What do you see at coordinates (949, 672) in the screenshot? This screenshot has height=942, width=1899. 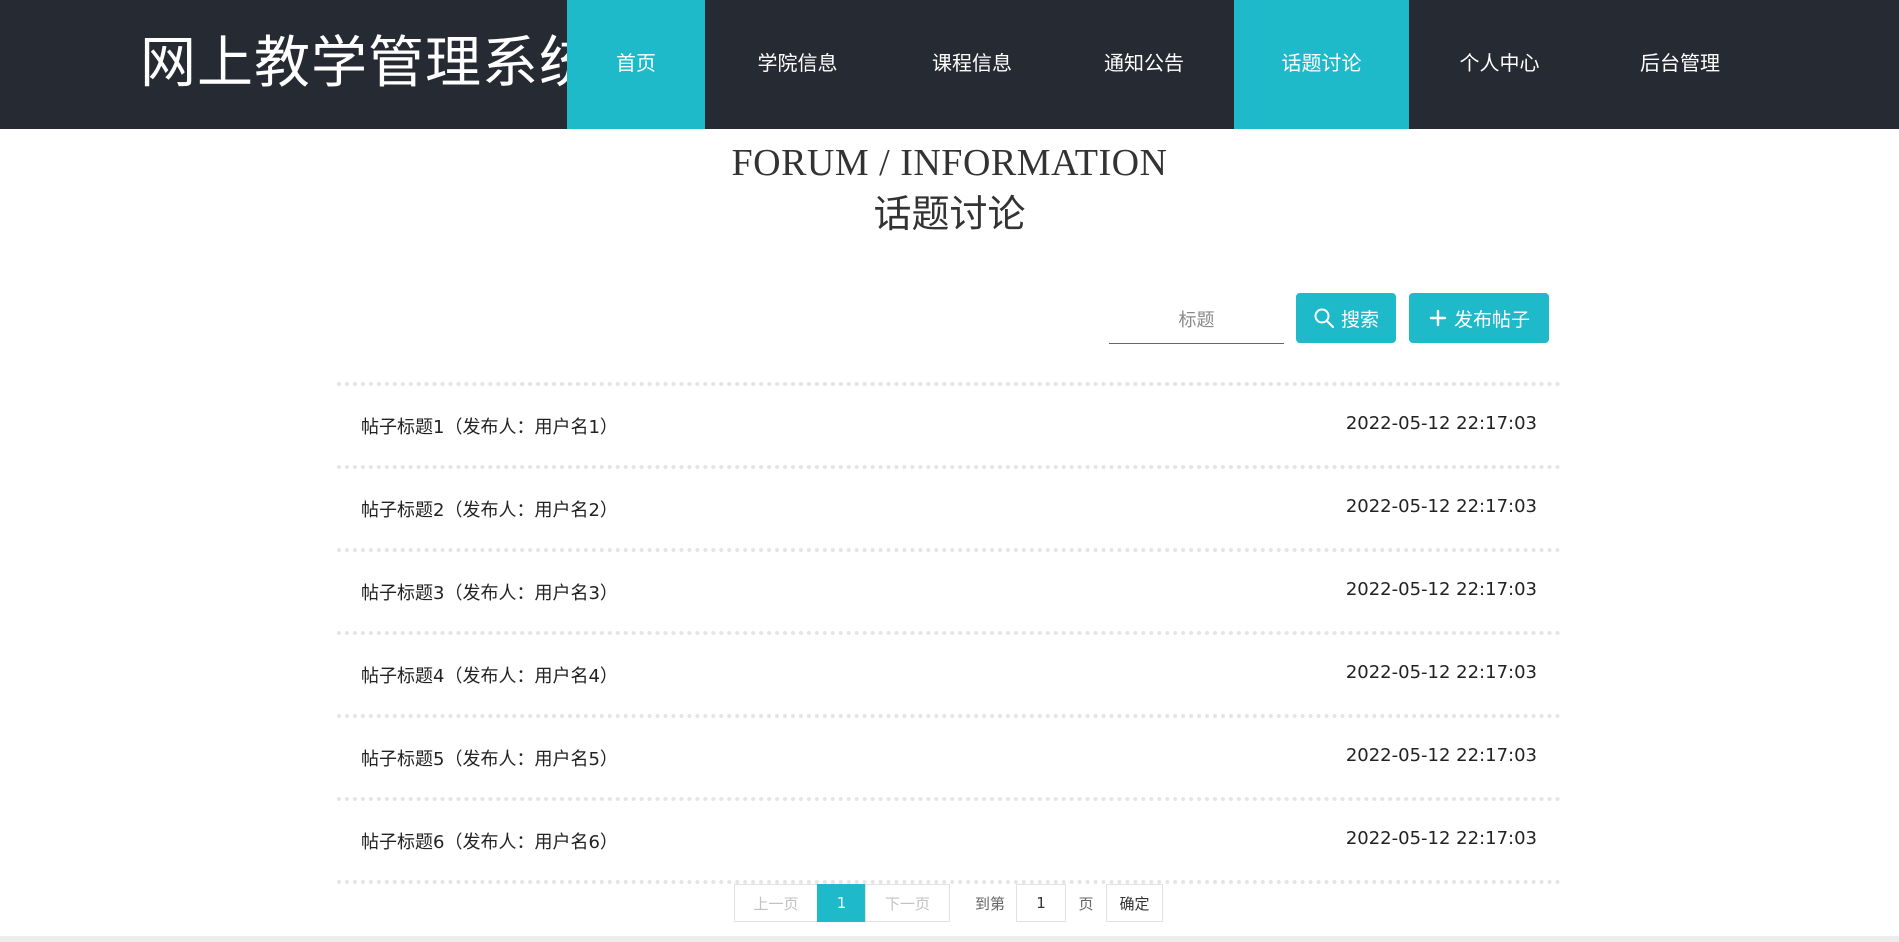 I see `list-item: 帖子标题4（发布人：用户名4） 2022-05-12 22:17:03` at bounding box center [949, 672].